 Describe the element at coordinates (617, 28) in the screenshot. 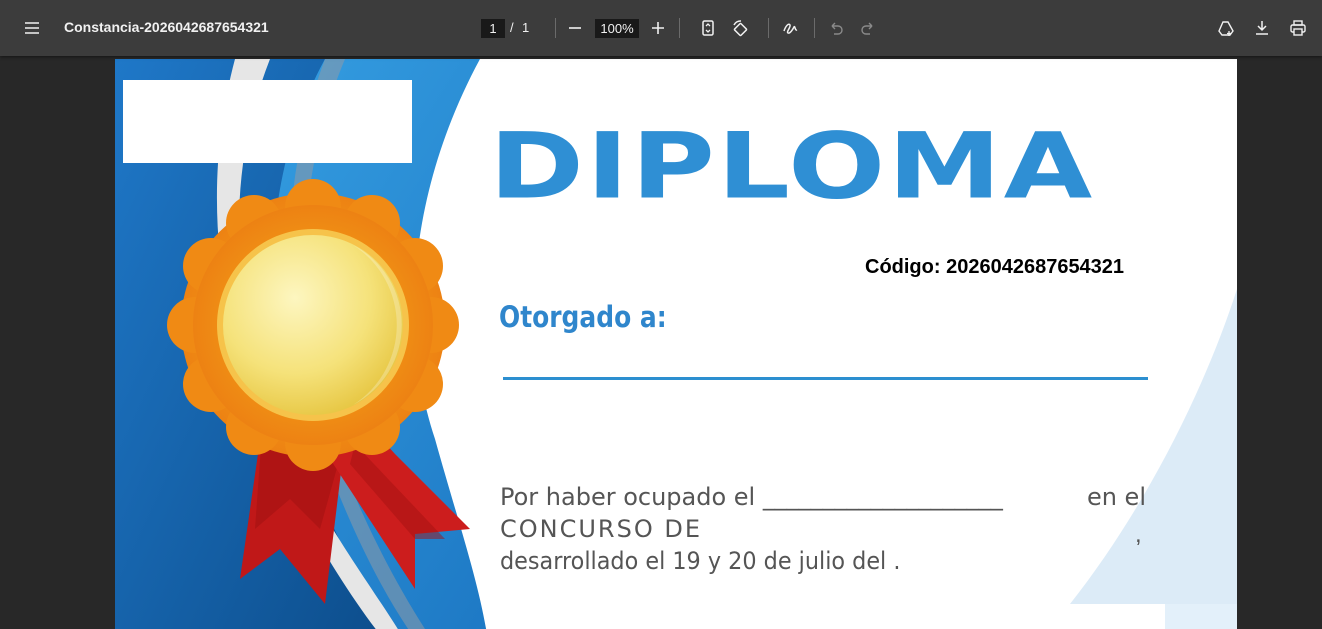

I see `zoom-level-input: 100%` at that location.